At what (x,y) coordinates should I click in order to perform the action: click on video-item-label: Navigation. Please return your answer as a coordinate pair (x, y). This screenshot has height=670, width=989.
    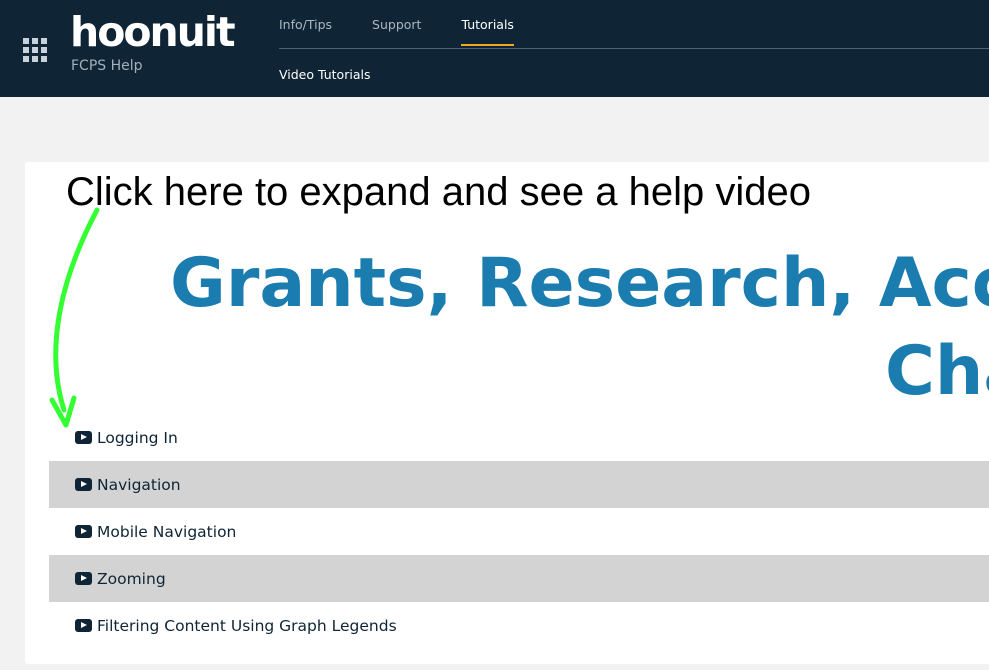
    Looking at the image, I should click on (139, 484).